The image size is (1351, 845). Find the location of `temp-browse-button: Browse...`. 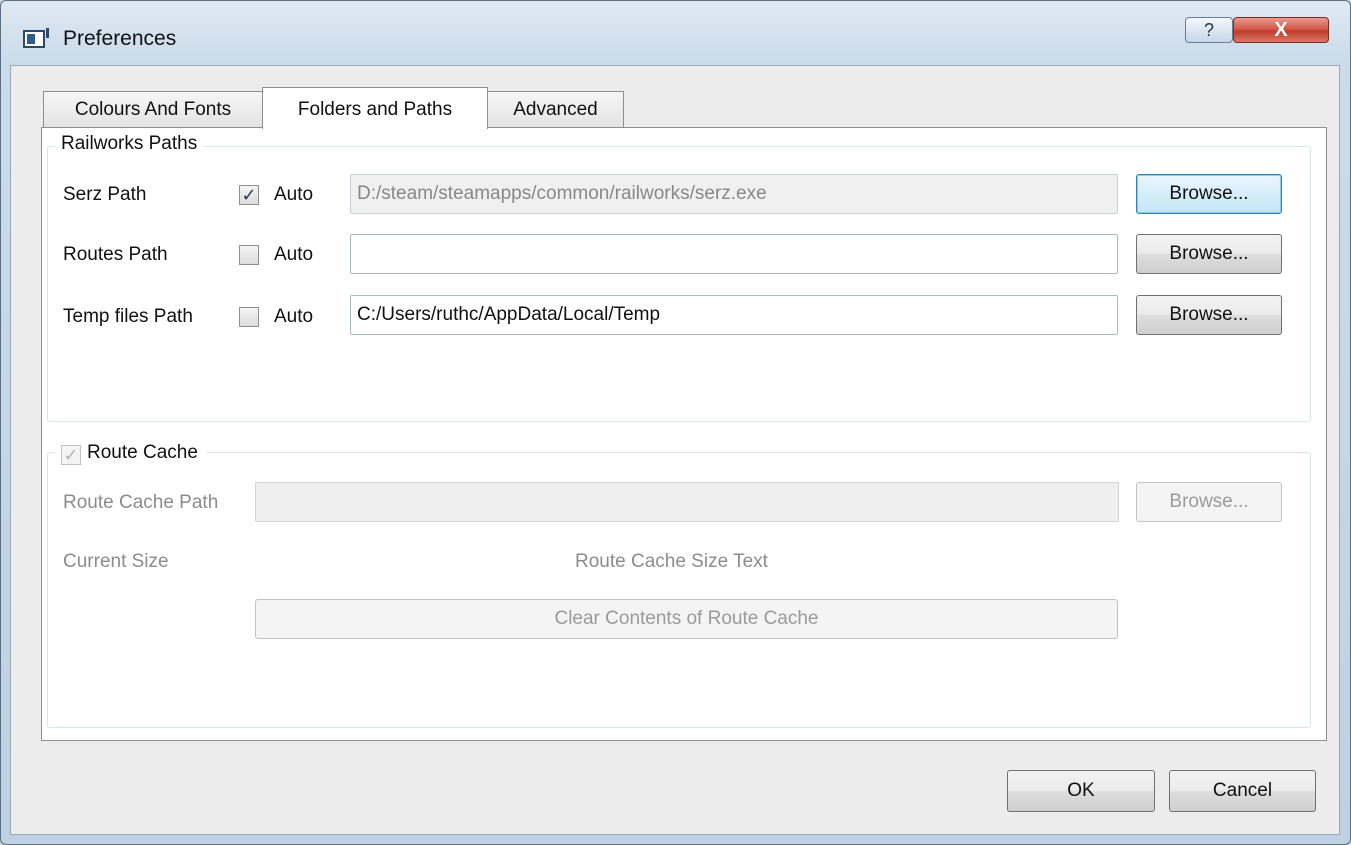

temp-browse-button: Browse... is located at coordinates (1209, 315).